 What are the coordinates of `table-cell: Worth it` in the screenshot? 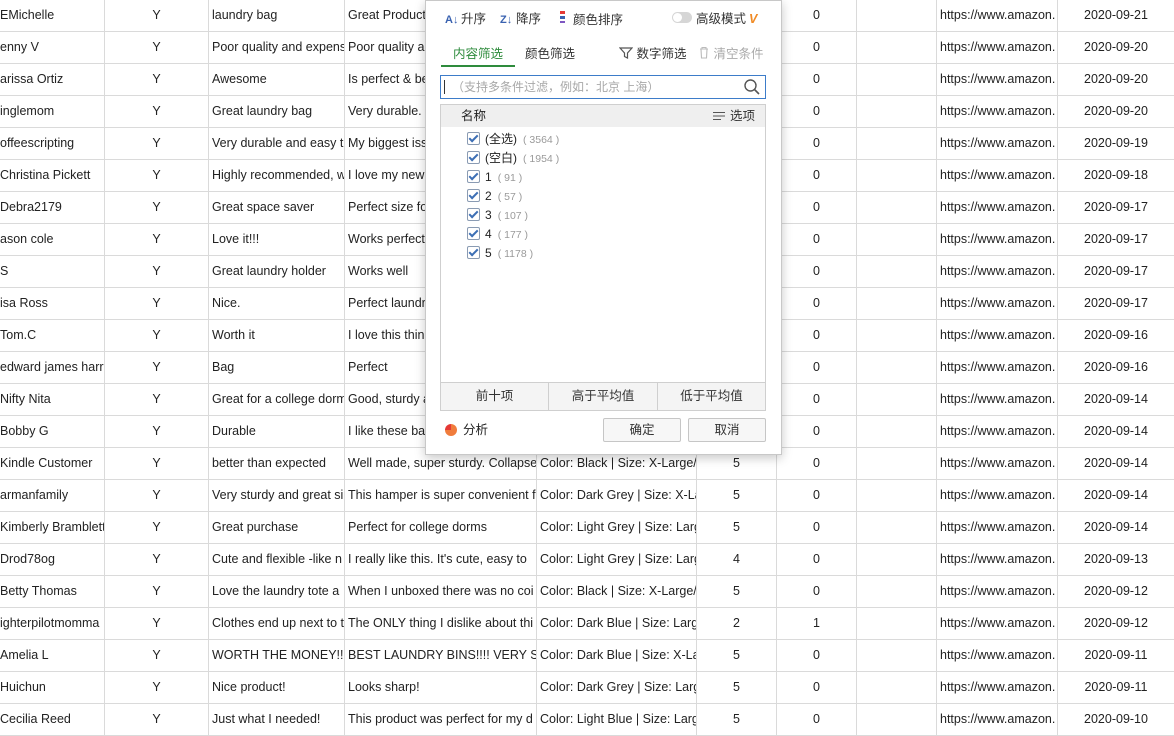 It's located at (277, 335).